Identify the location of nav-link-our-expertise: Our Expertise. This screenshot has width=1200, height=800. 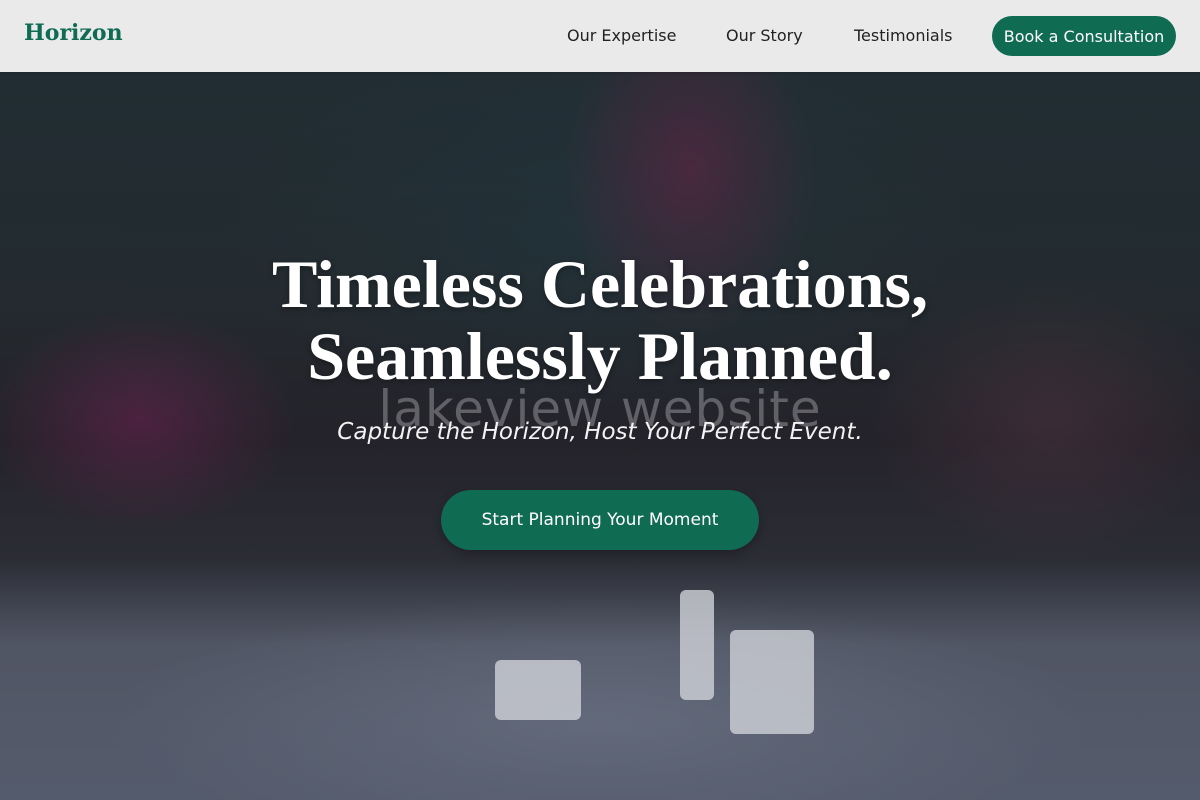
(621, 35).